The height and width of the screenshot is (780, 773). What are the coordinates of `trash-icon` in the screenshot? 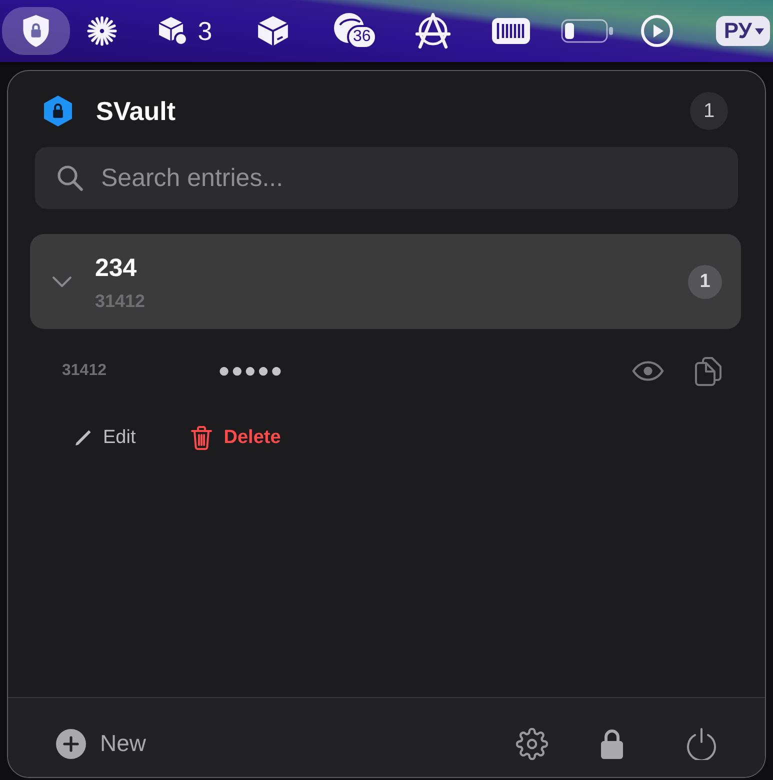 It's located at (201, 438).